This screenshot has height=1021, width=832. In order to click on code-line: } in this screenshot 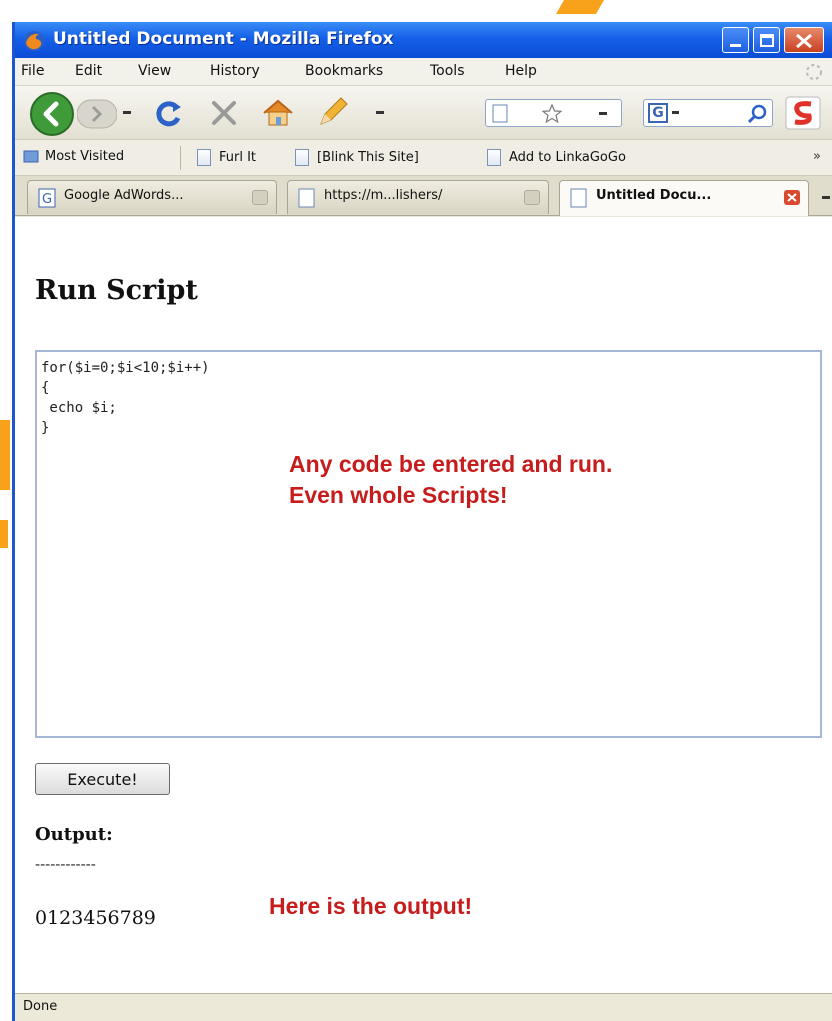, I will do `click(45, 428)`.